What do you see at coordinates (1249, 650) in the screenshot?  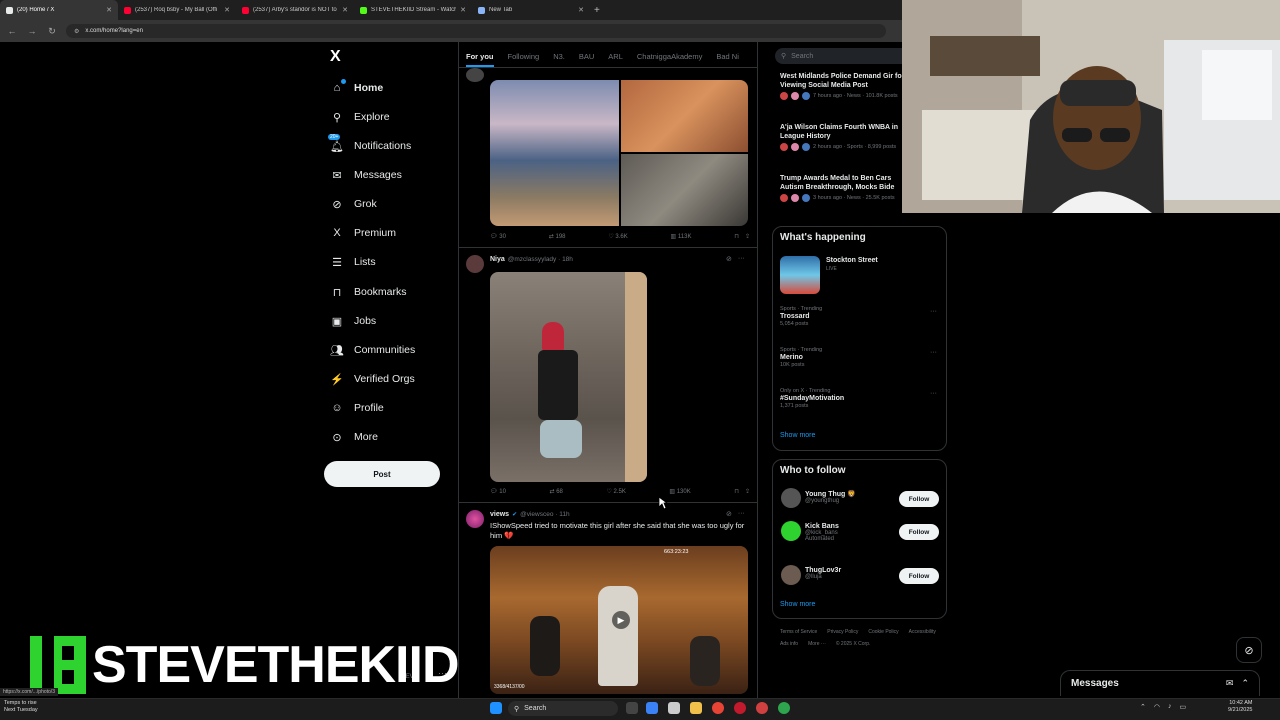 I see `grok-floating-icon: ⊘` at bounding box center [1249, 650].